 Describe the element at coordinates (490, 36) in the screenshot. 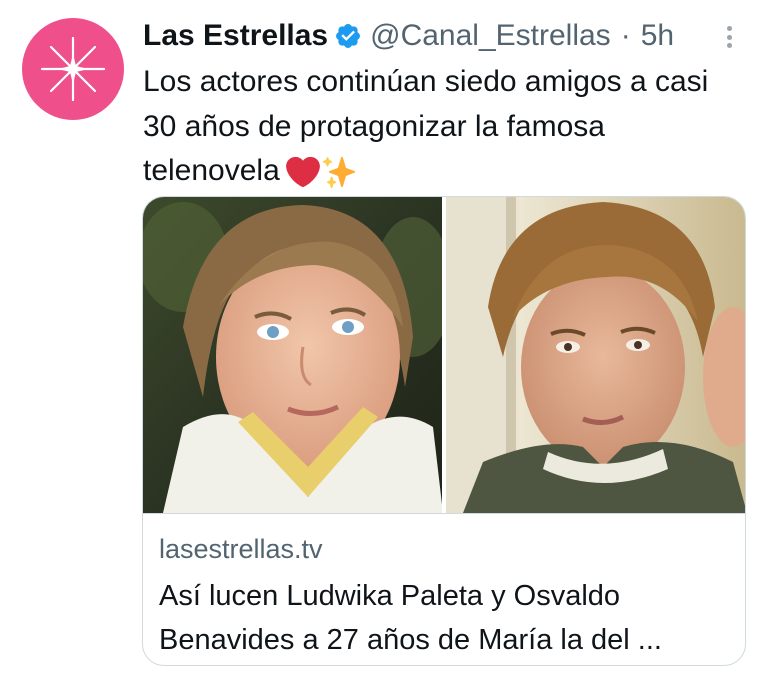

I see `user-handle: @Canal_Estrellas` at that location.